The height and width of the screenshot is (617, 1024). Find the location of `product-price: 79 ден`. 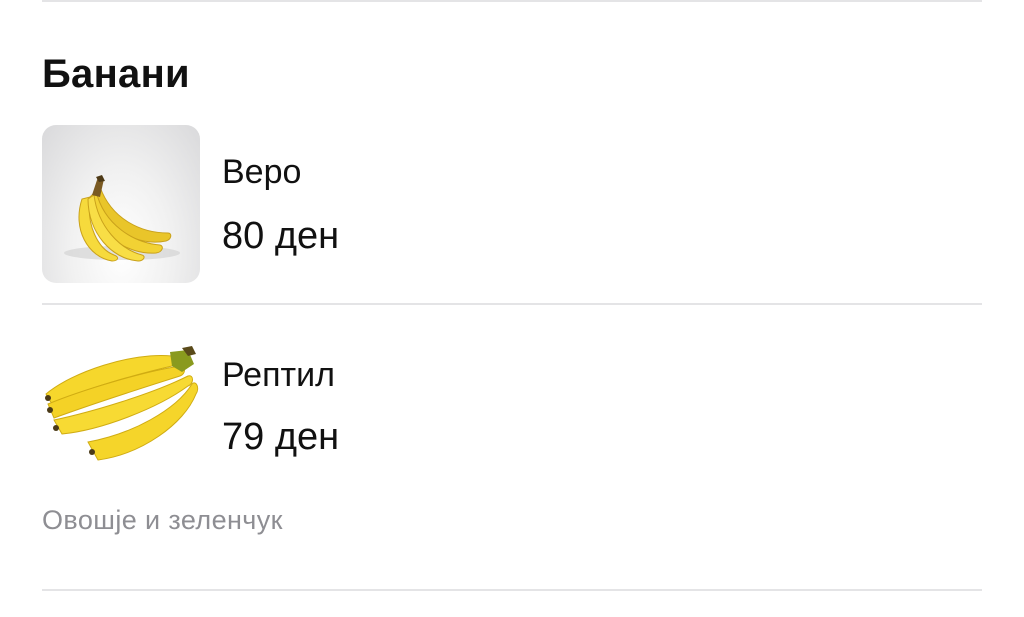

product-price: 79 ден is located at coordinates (281, 437).